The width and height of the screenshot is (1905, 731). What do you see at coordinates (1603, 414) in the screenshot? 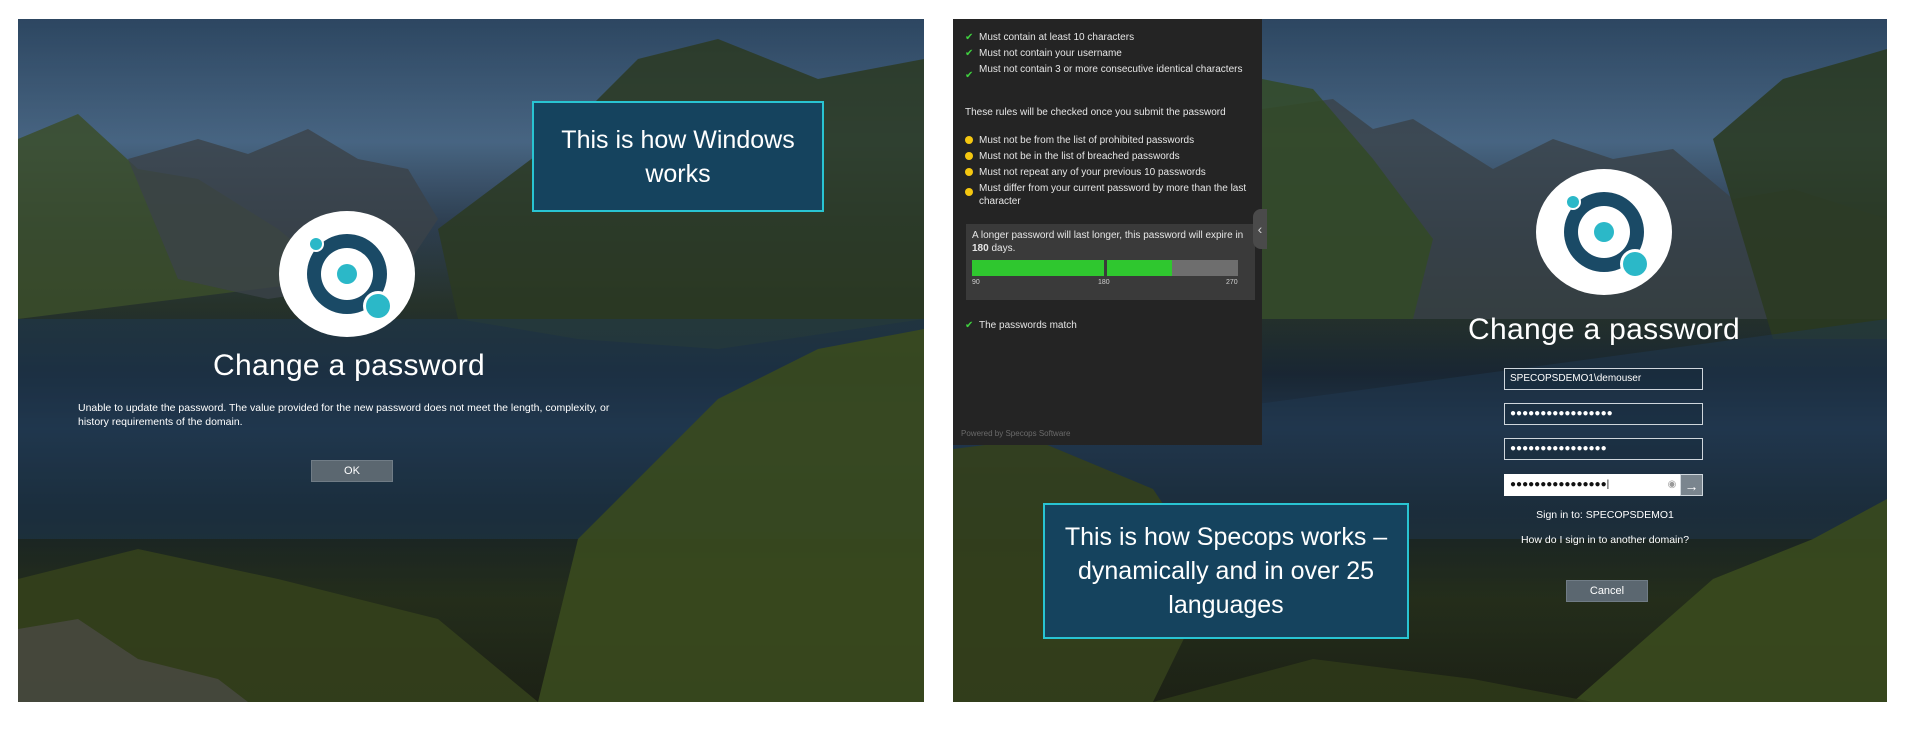
I see `old-password-field: ●●●●●●●●●●●●●●●●●` at bounding box center [1603, 414].